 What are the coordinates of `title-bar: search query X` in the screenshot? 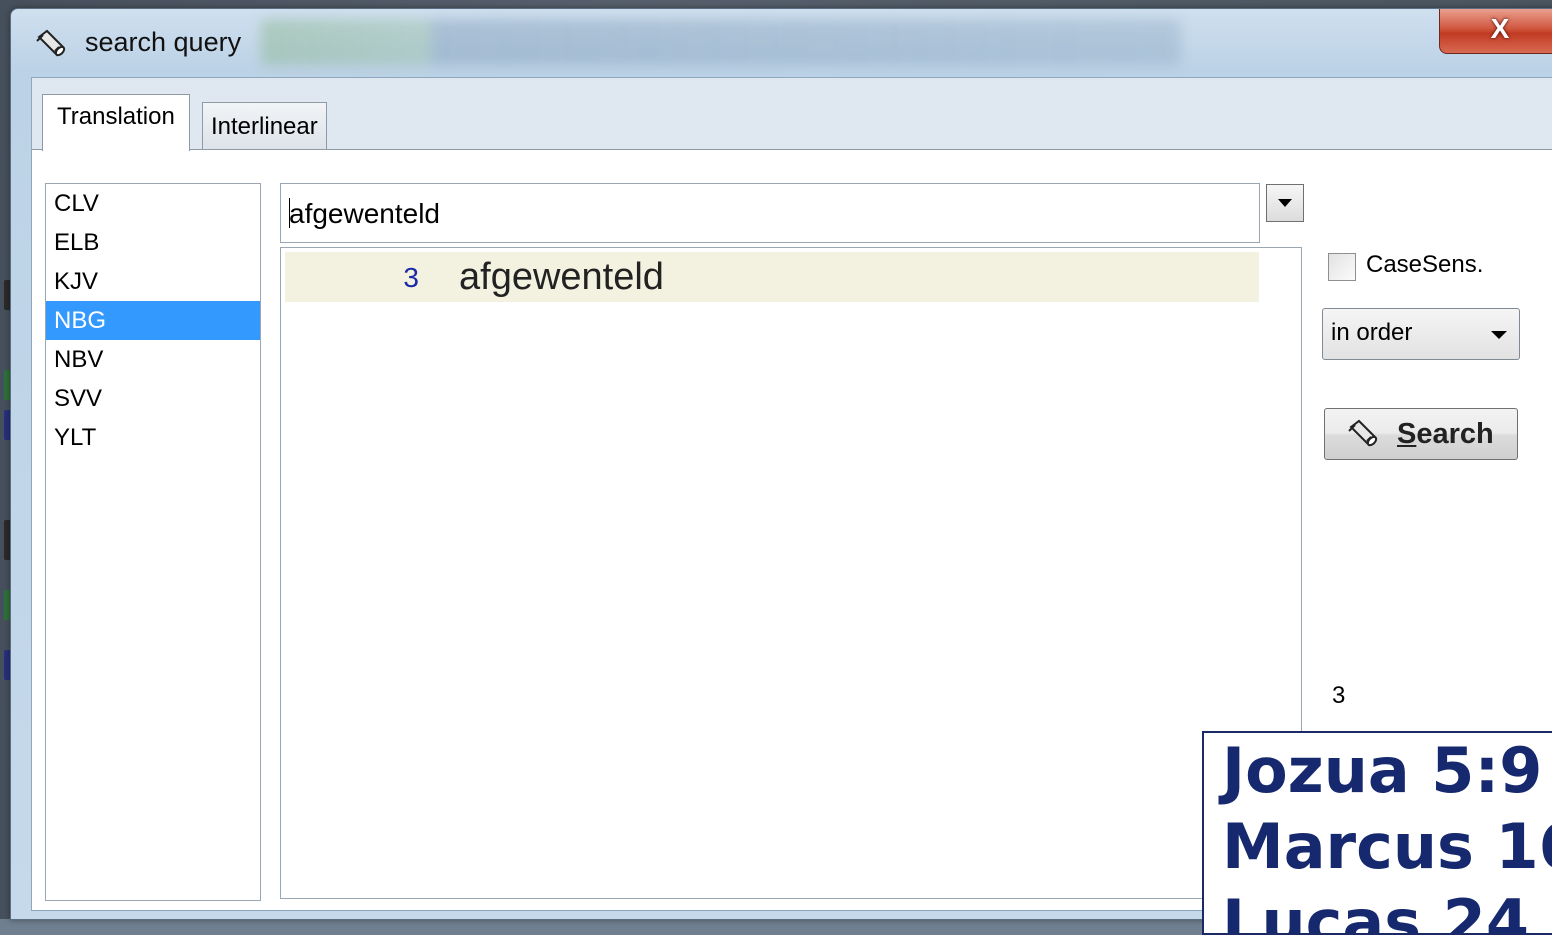 It's located at (781, 43).